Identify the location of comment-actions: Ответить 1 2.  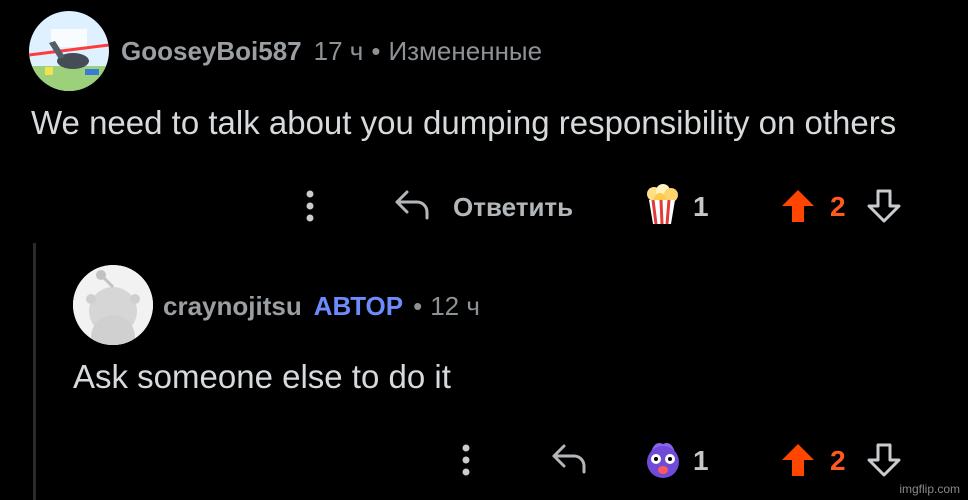
(484, 206).